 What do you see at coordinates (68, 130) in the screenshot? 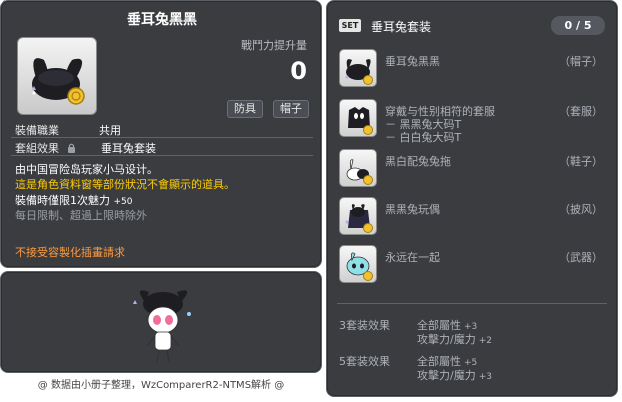
I see `job-row: 裝備職業 共用` at bounding box center [68, 130].